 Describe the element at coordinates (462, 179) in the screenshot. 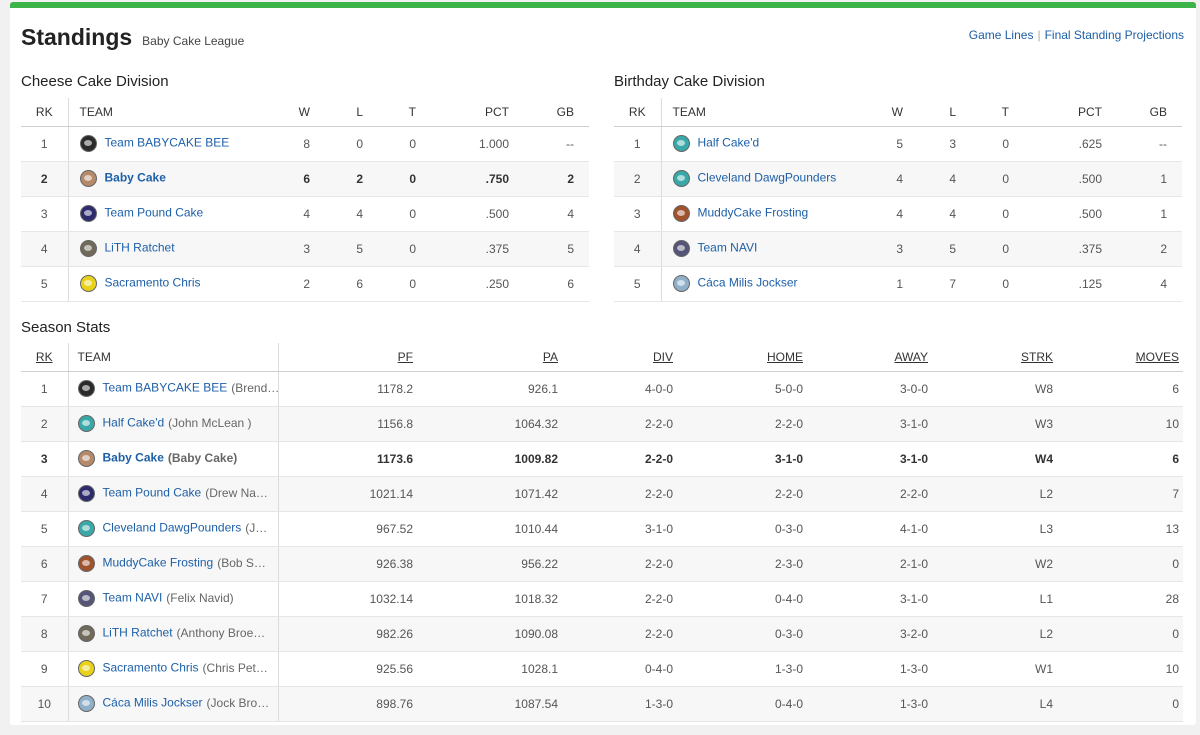

I see `pct-cell: .750` at that location.